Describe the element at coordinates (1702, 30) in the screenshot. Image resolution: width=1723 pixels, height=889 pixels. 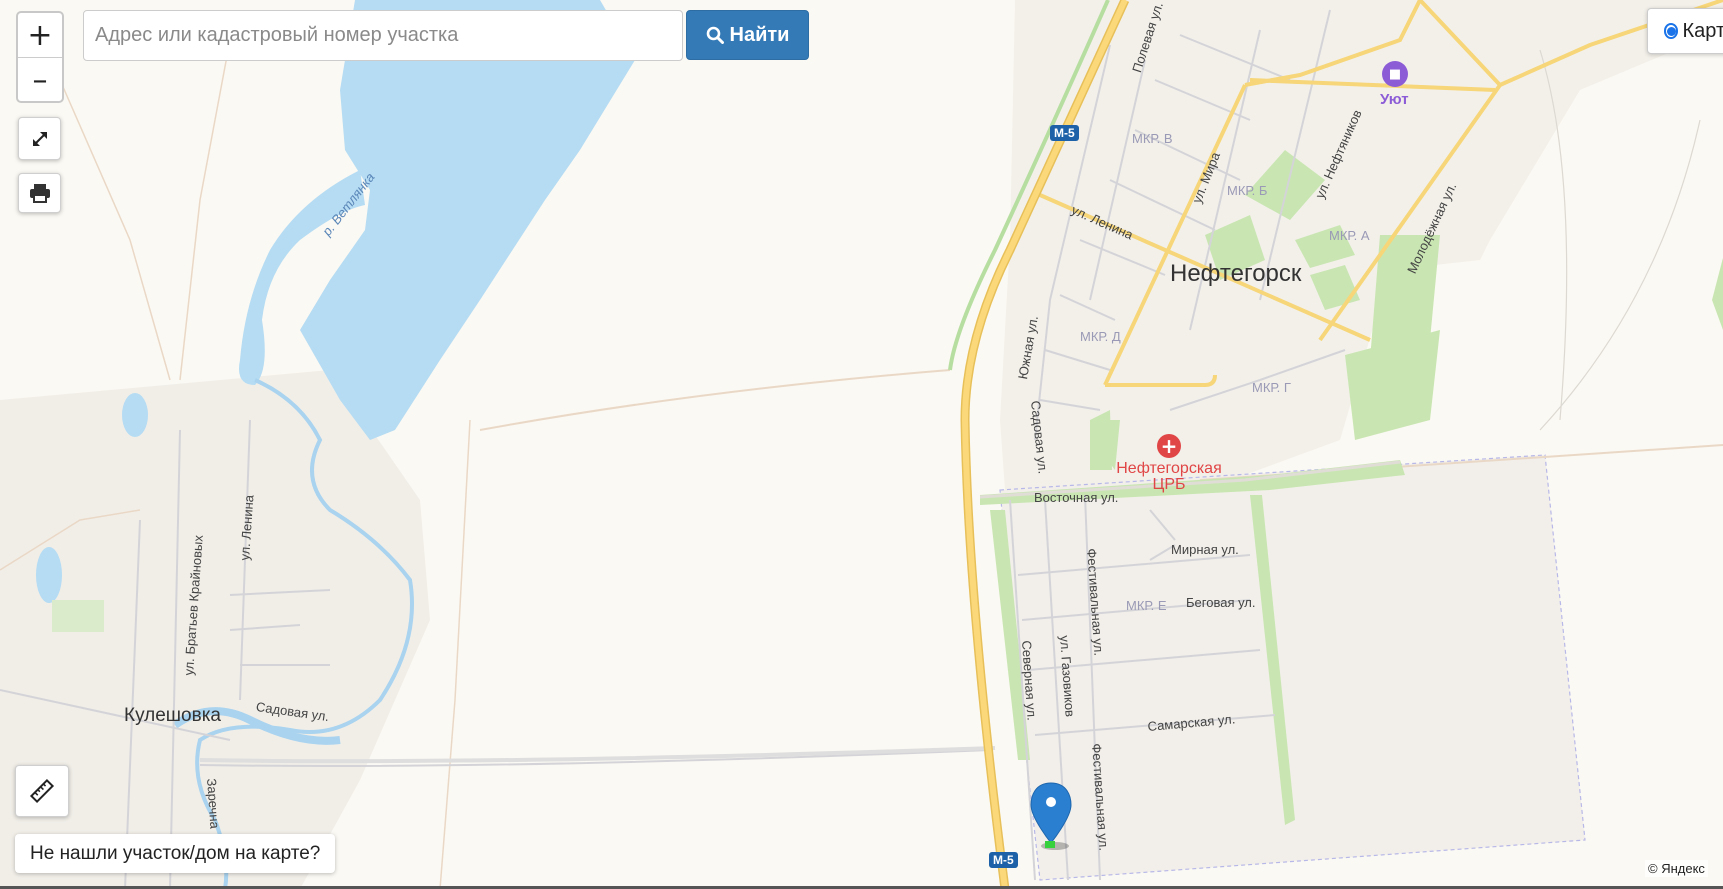
I see `layer-toggle-label: Карта` at that location.